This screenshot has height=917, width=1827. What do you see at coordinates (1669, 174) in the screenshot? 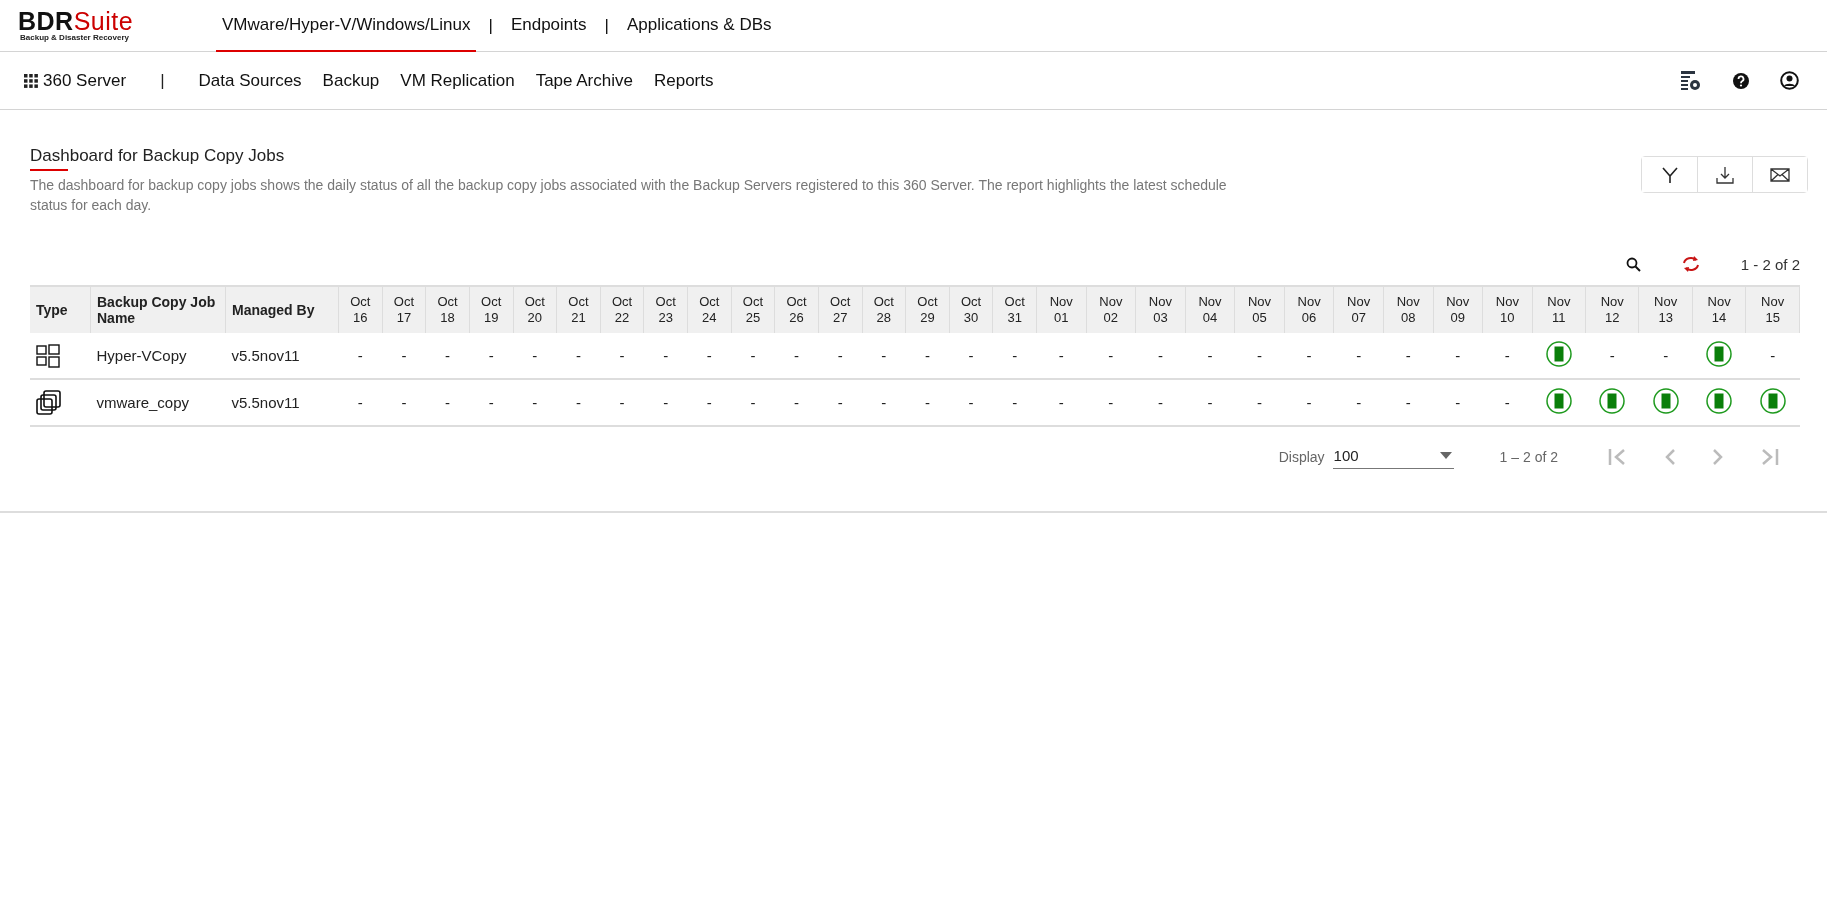
I see `filter-icon` at bounding box center [1669, 174].